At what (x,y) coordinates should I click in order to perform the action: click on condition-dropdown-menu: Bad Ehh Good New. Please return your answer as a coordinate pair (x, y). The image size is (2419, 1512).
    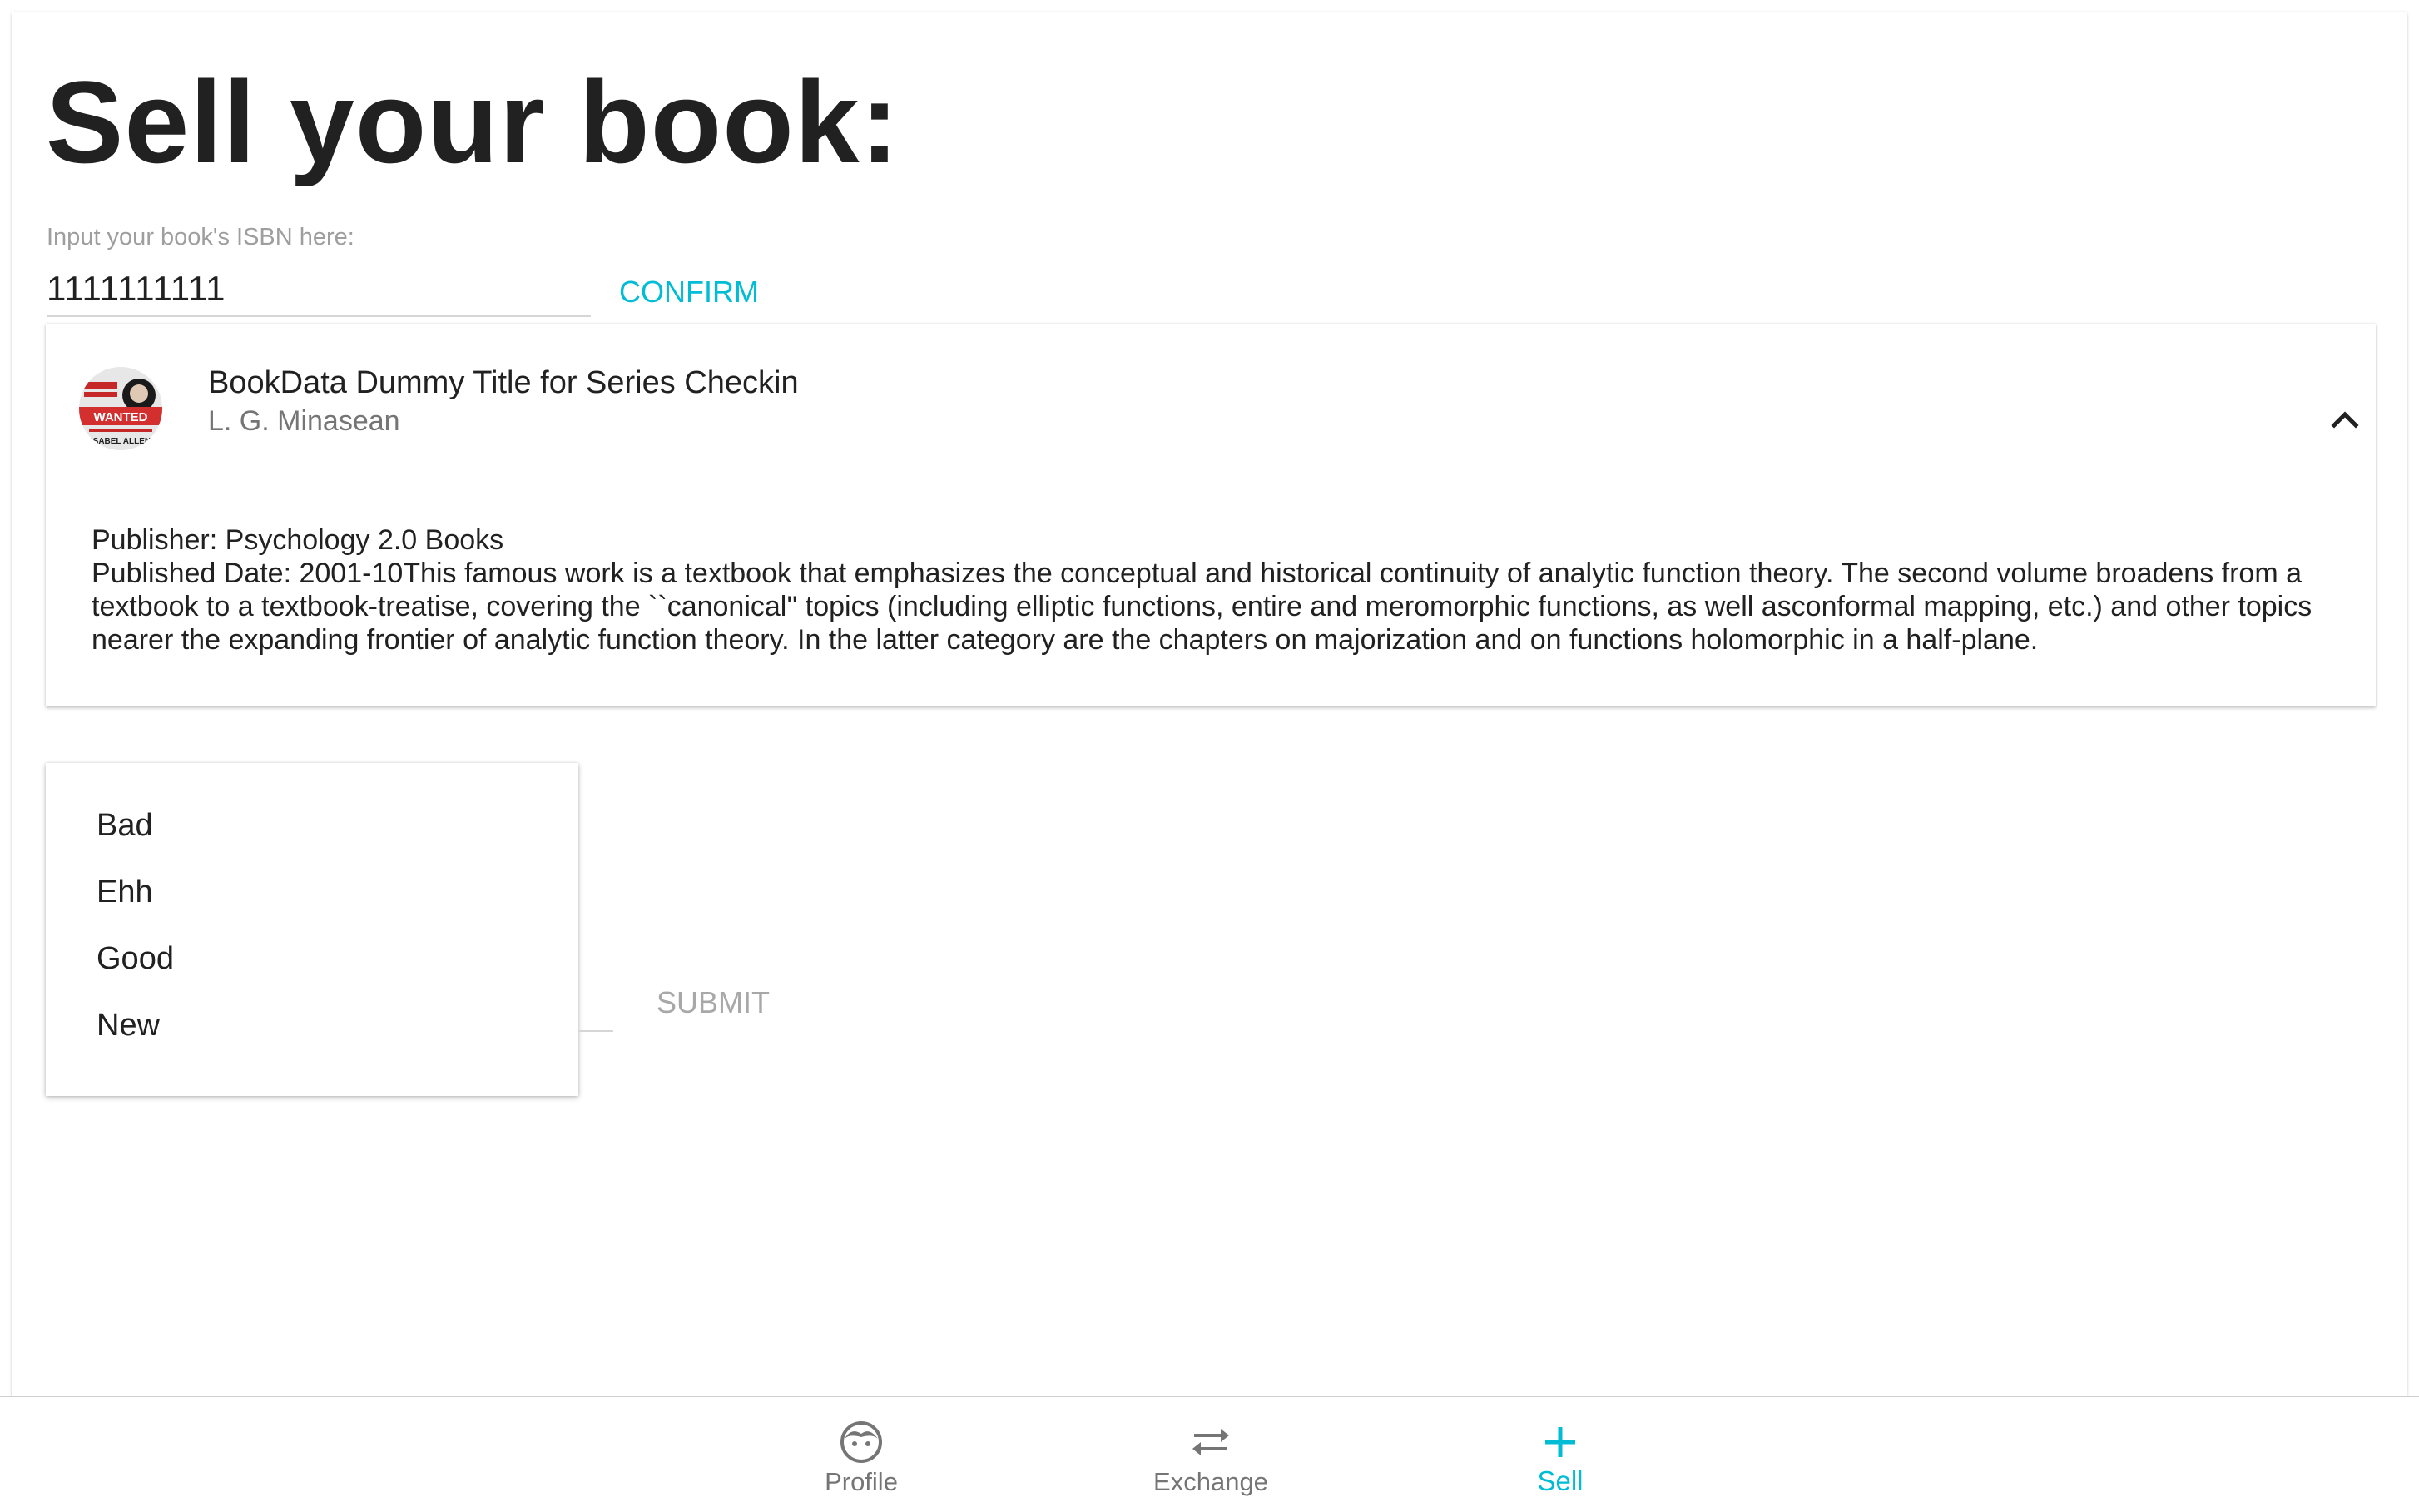
    Looking at the image, I should click on (312, 929).